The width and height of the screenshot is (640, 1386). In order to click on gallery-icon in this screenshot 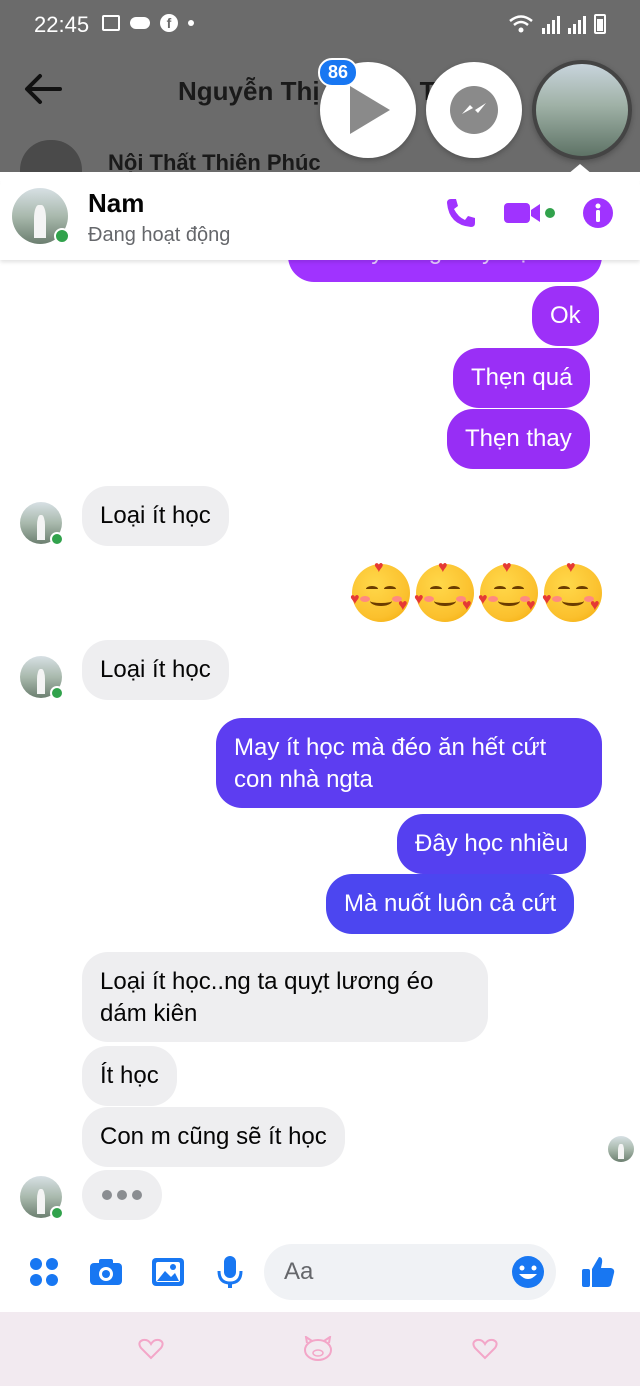, I will do `click(168, 1272)`.